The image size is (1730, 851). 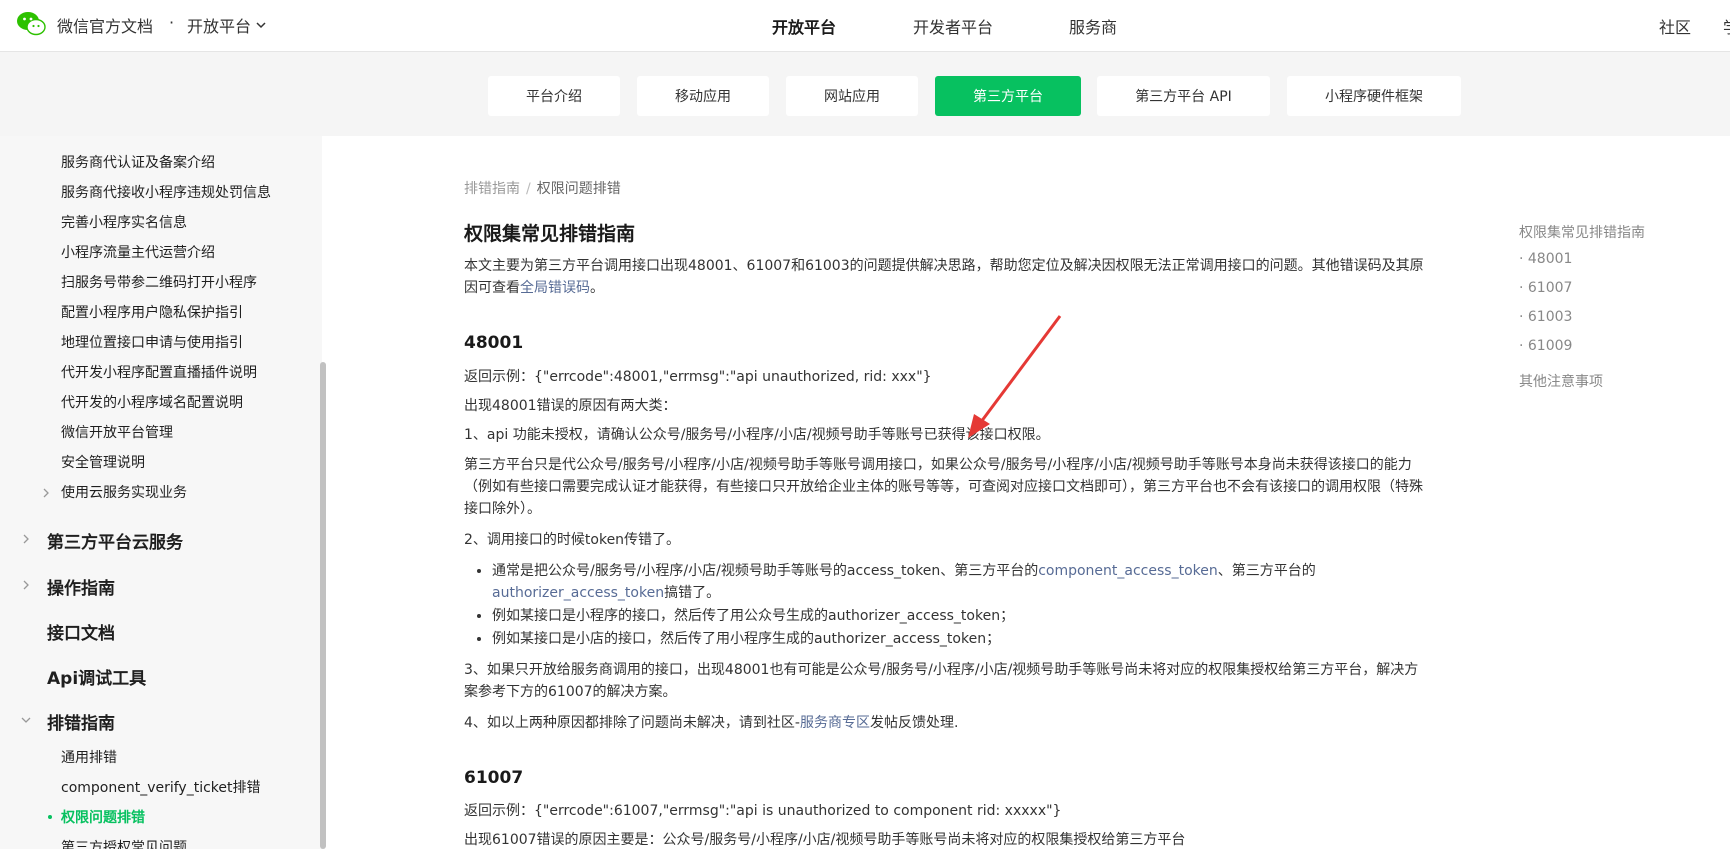 What do you see at coordinates (578, 189) in the screenshot?
I see `breadcrumb-current: 权限问题排错` at bounding box center [578, 189].